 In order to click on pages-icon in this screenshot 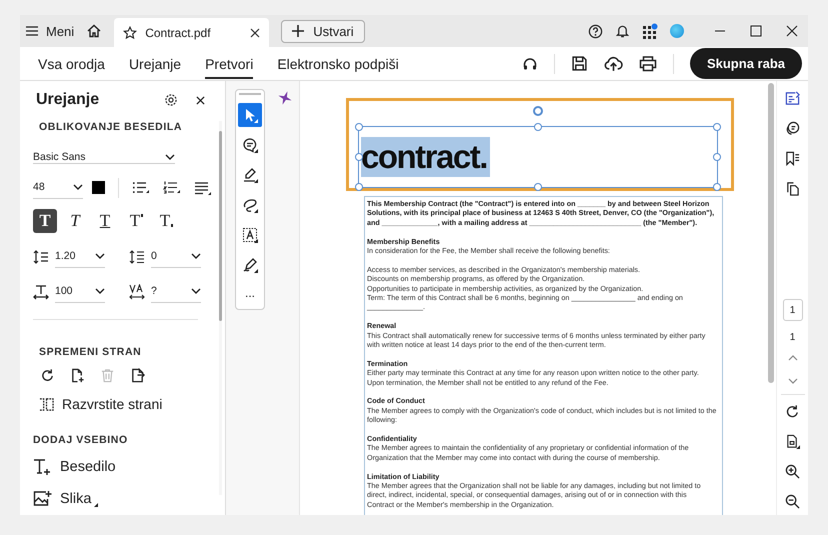, I will do `click(792, 188)`.